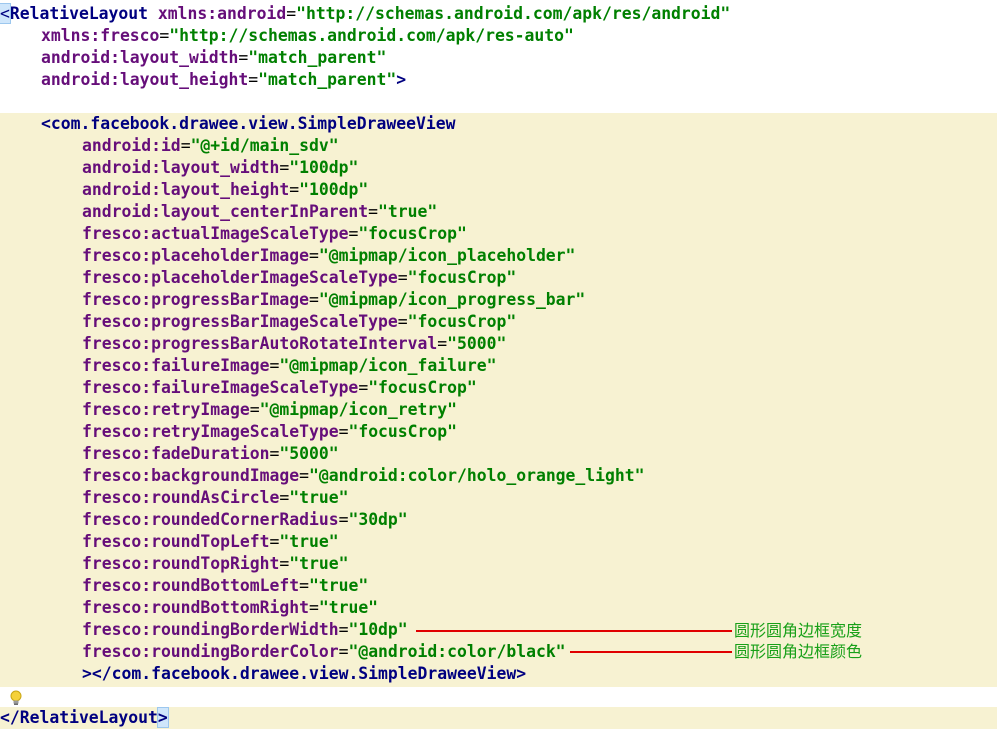 This screenshot has height=735, width=997. What do you see at coordinates (798, 630) in the screenshot?
I see `annotation-border-width: 圆形圆角边框宽度` at bounding box center [798, 630].